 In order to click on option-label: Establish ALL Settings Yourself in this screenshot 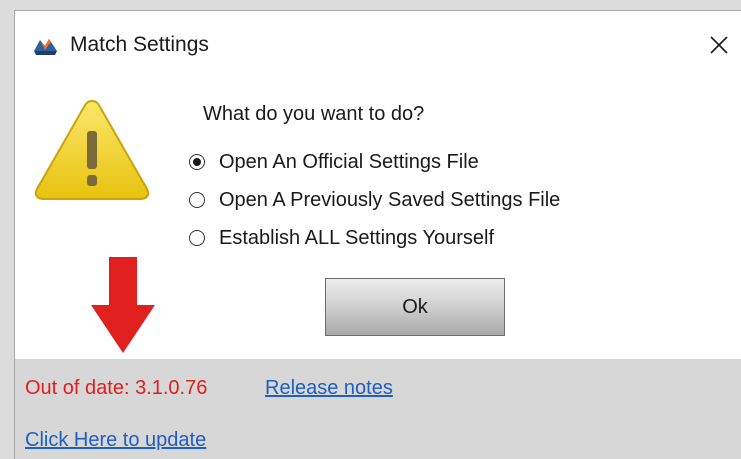, I will do `click(356, 237)`.